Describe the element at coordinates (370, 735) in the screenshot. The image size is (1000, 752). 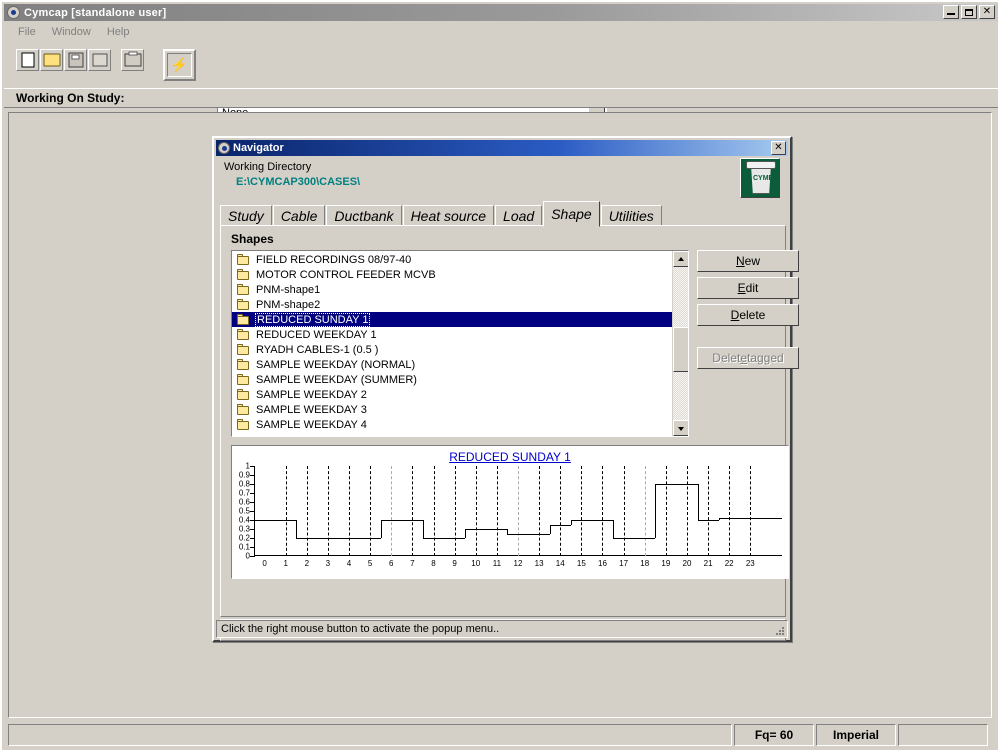
I see `status-message-cell` at that location.